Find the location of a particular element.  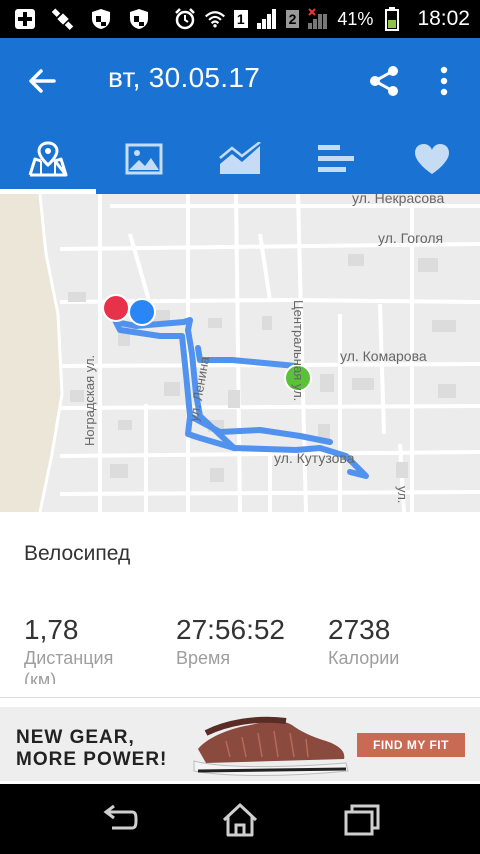

page-title: вт, 30.05.17 is located at coordinates (184, 77).